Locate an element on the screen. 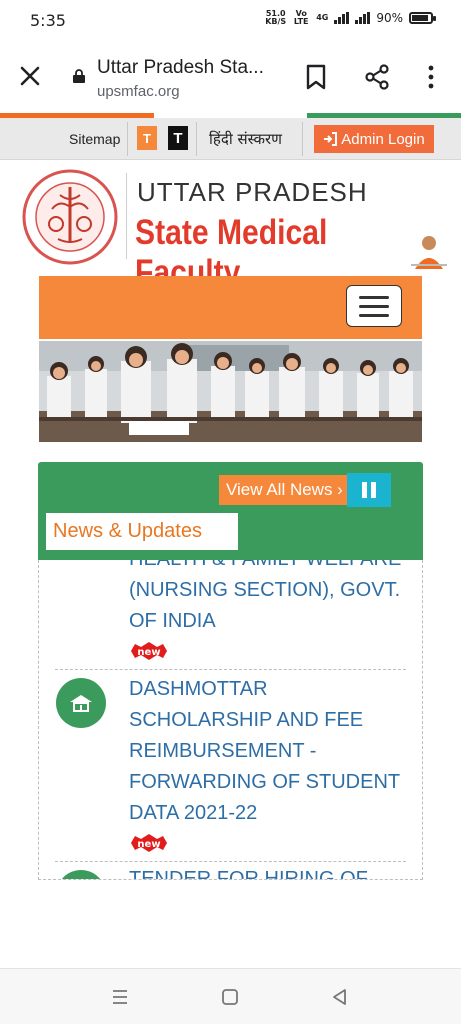 The height and width of the screenshot is (1024, 461). news-updates-heading: News & Updates is located at coordinates (142, 531).